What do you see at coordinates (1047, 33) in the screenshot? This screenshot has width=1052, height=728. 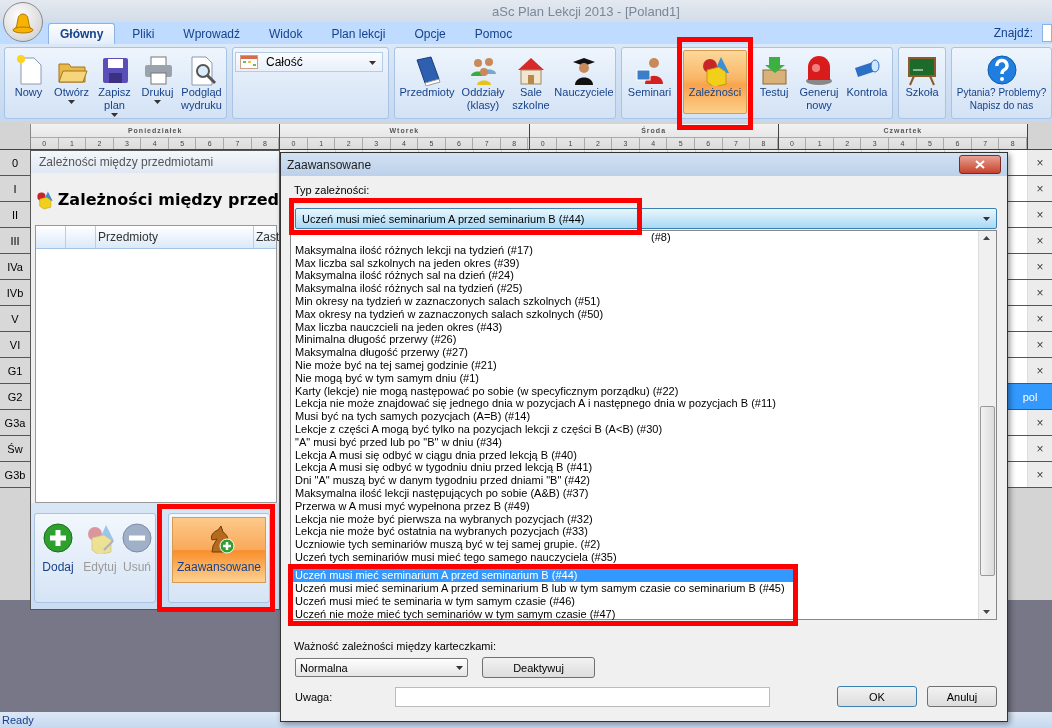 I see `search-field` at bounding box center [1047, 33].